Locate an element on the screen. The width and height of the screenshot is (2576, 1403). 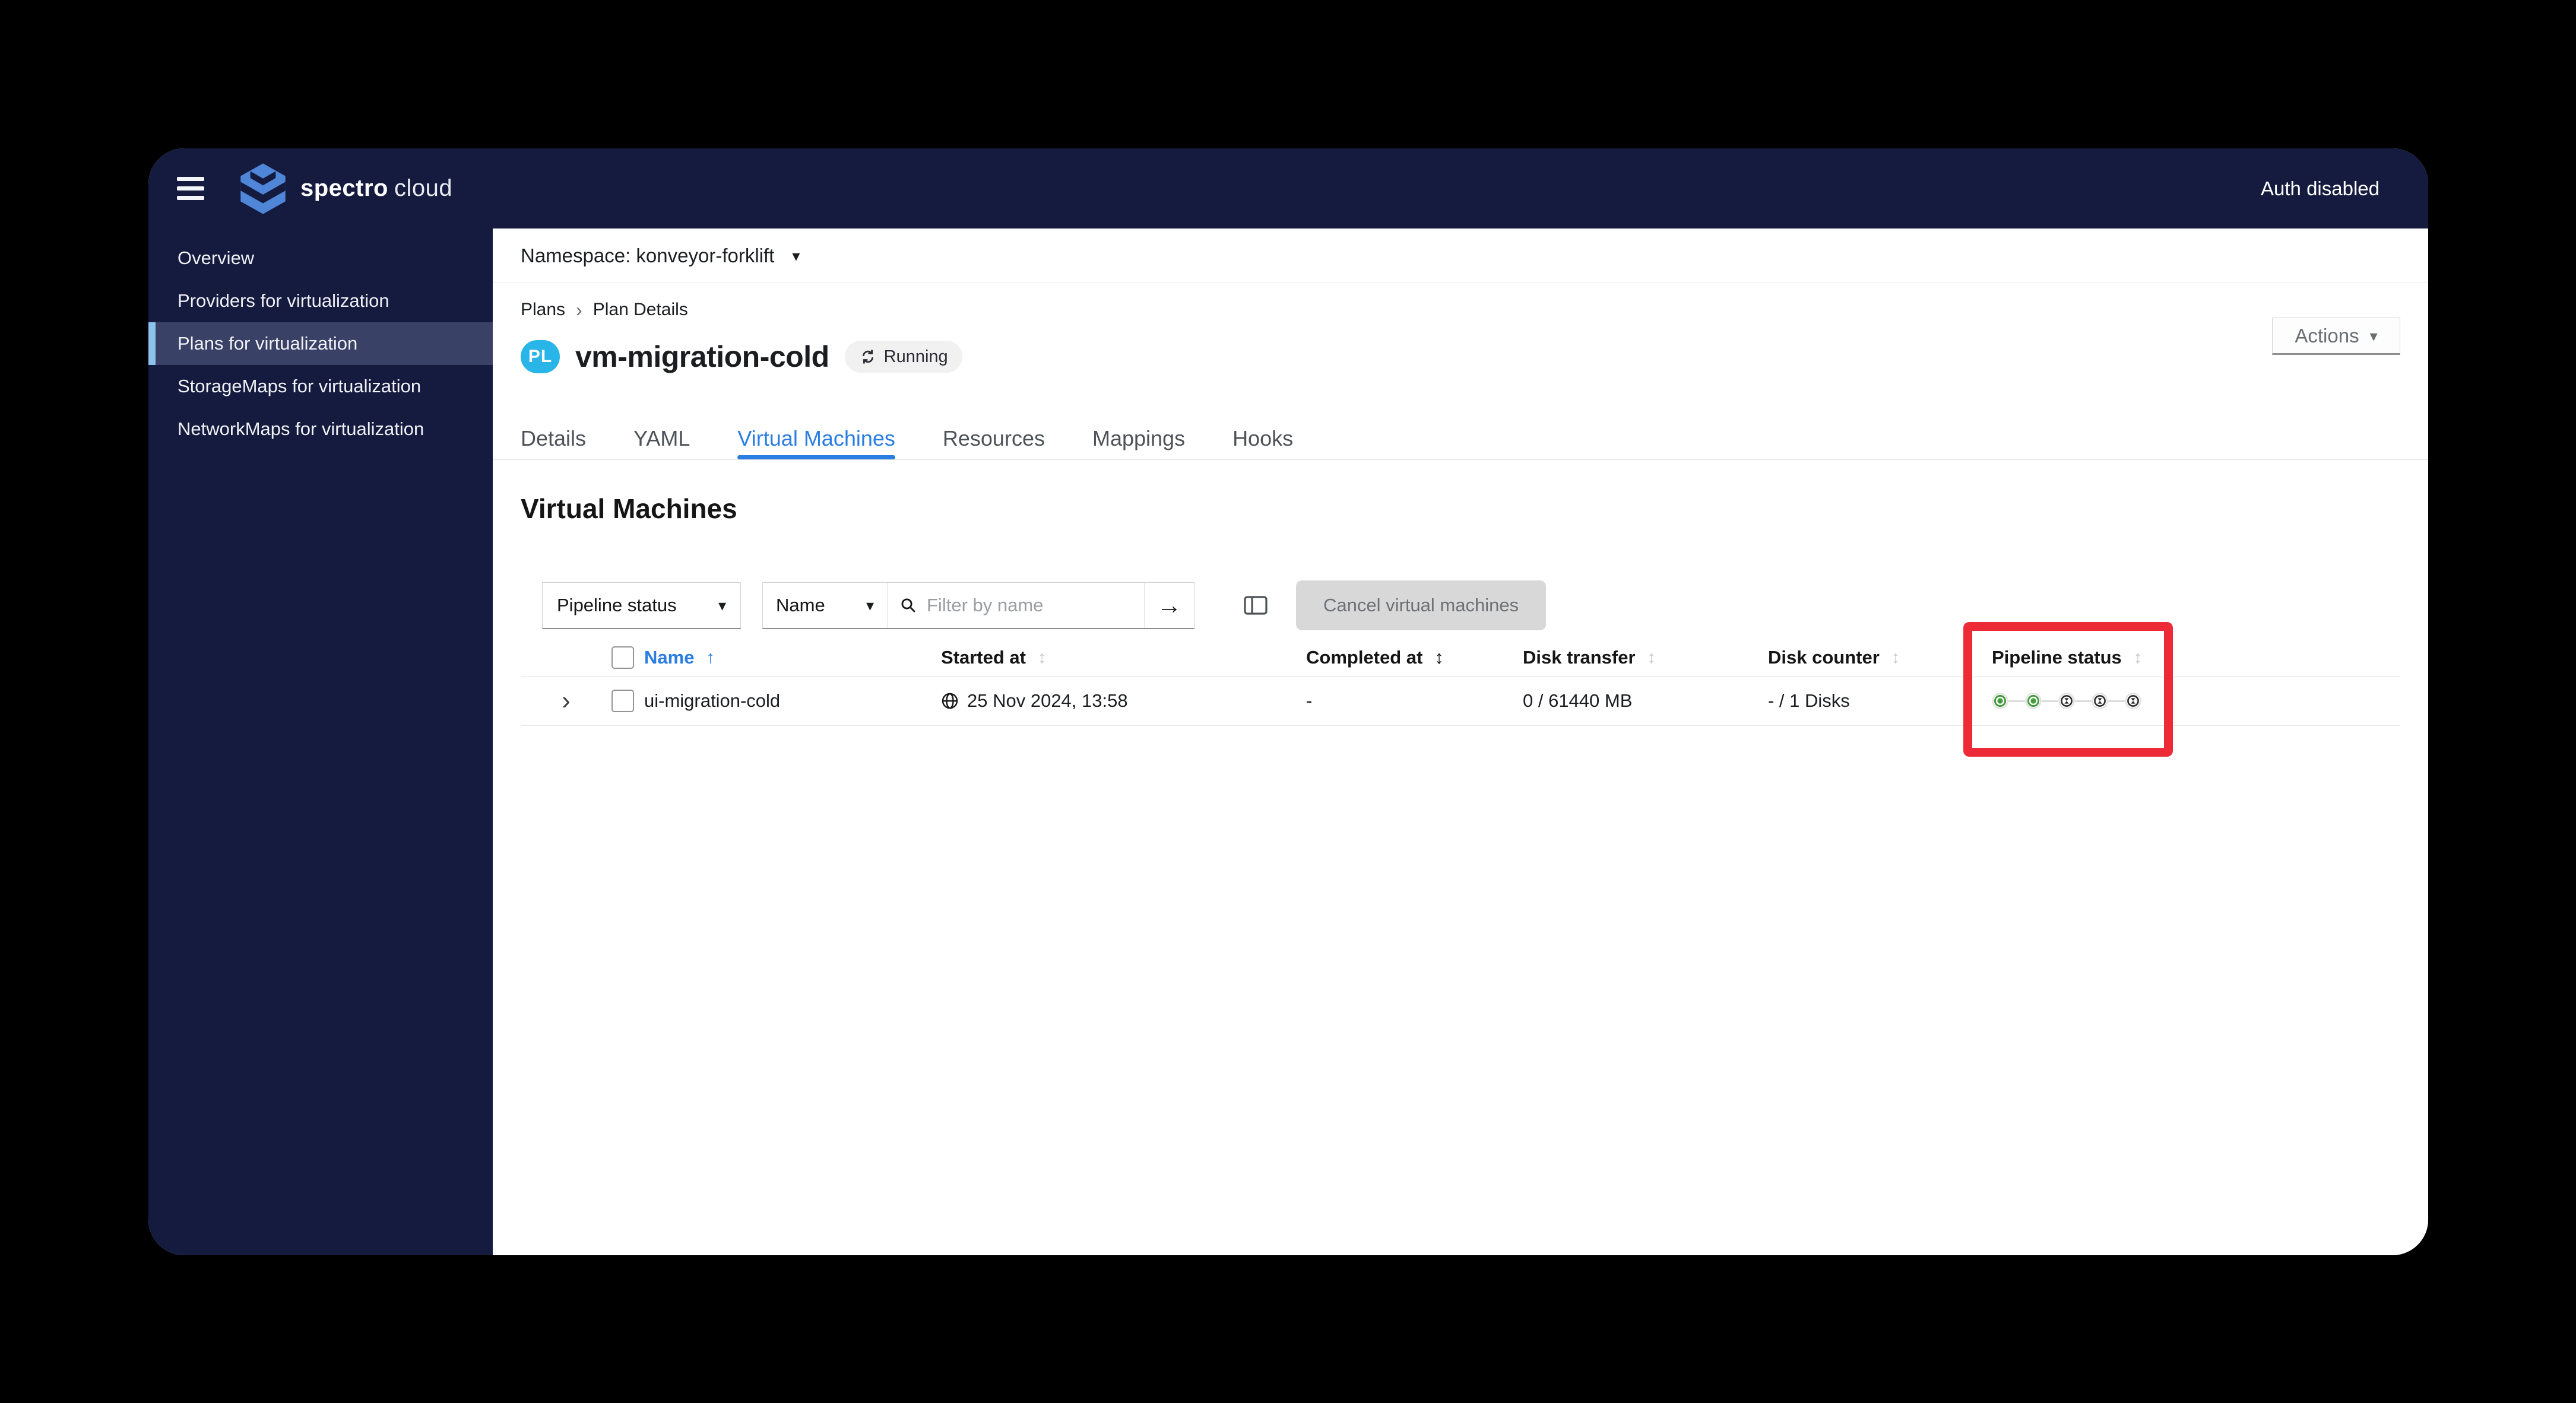
spectro-cloud-logo-icon is located at coordinates (263, 188).